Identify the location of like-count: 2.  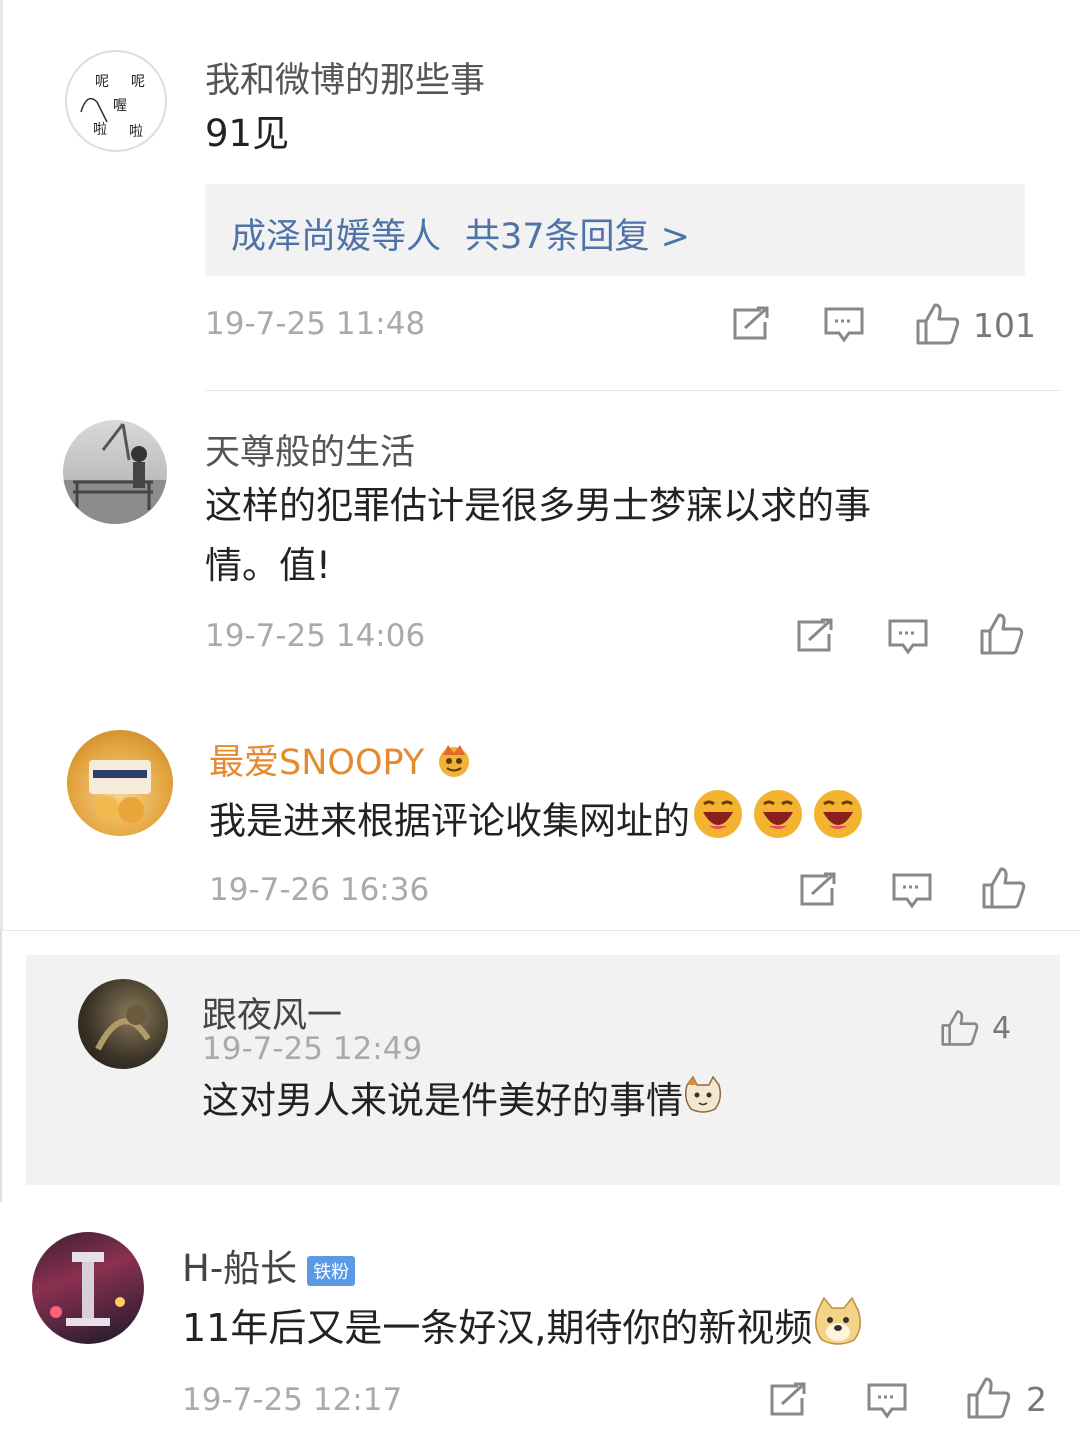
(1036, 1399).